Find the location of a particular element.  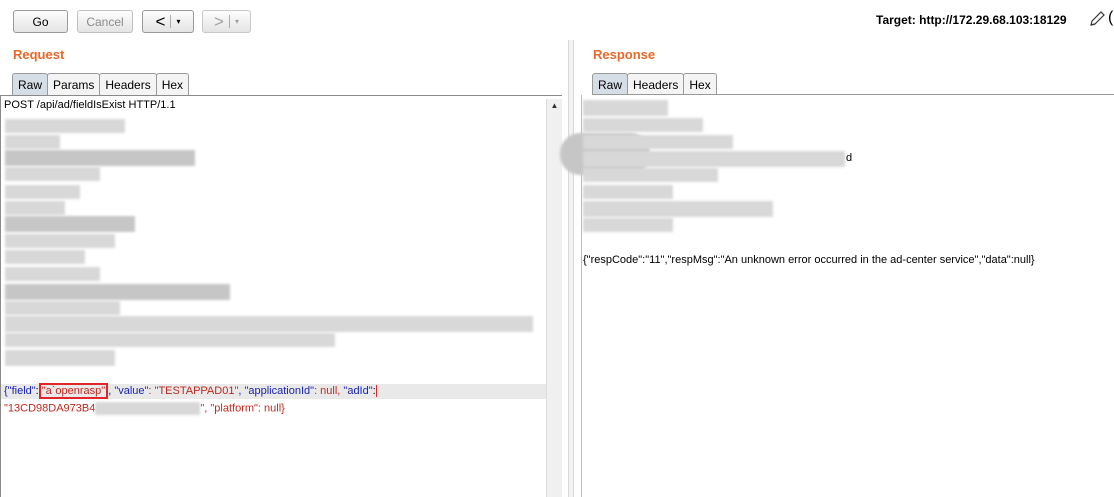

json-key: "adId" is located at coordinates (358, 391).